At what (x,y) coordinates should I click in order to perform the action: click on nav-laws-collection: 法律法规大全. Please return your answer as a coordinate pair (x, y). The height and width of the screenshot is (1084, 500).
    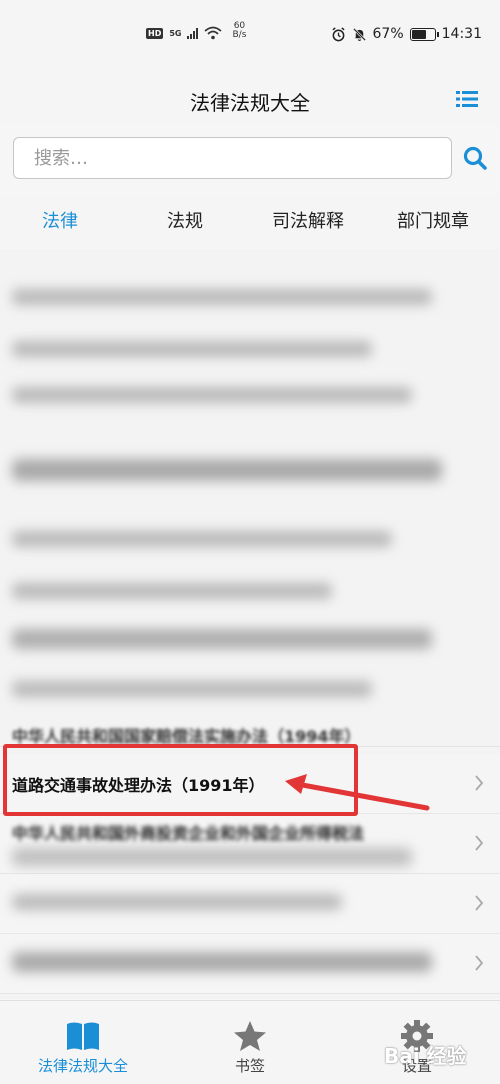
    Looking at the image, I should click on (83, 1042).